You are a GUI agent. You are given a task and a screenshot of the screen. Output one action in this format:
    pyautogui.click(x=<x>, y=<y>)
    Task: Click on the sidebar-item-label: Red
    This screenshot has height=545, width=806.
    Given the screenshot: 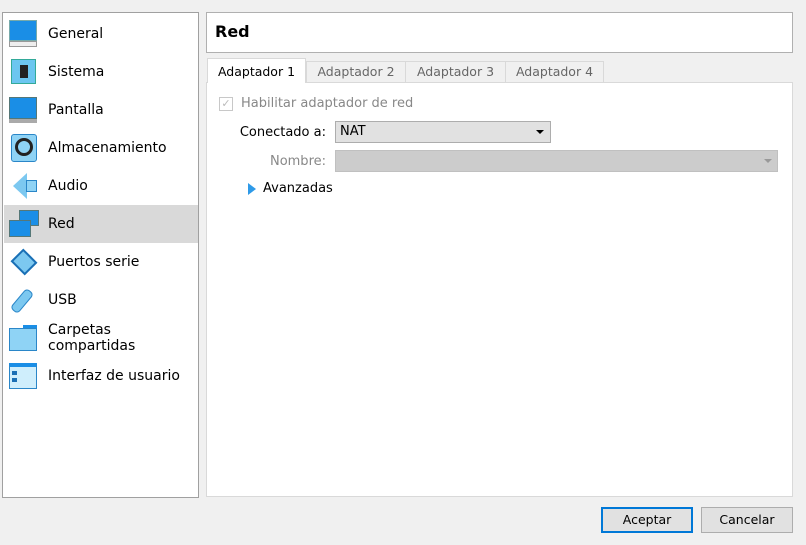 What is the action you would take?
    pyautogui.click(x=61, y=224)
    